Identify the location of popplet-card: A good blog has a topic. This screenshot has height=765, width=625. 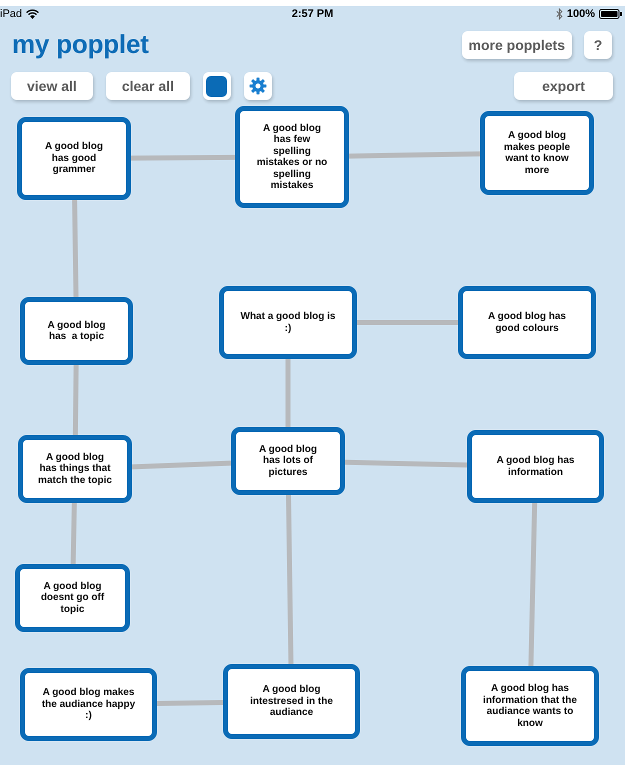
(76, 331).